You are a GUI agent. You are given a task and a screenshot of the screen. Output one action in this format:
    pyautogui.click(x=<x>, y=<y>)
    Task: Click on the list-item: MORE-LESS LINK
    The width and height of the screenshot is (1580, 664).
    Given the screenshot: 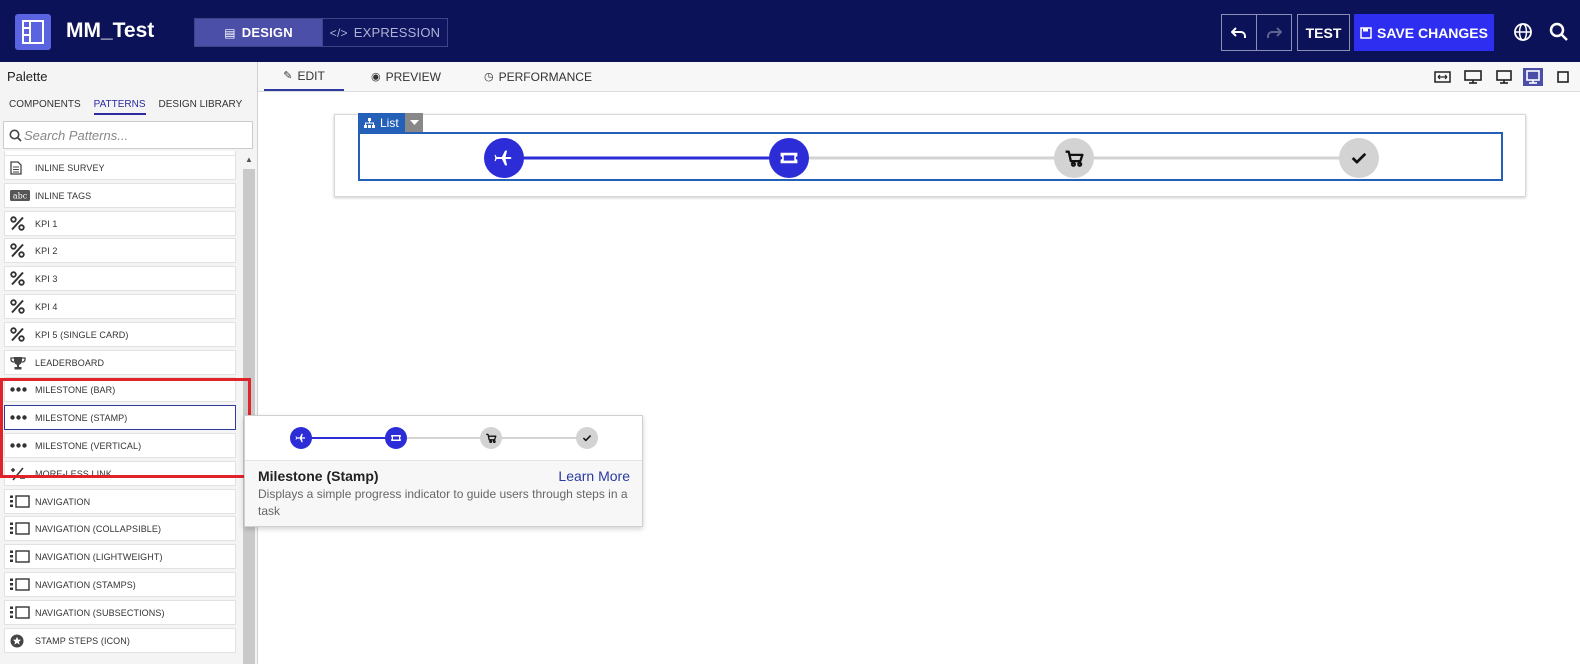 What is the action you would take?
    pyautogui.click(x=120, y=473)
    